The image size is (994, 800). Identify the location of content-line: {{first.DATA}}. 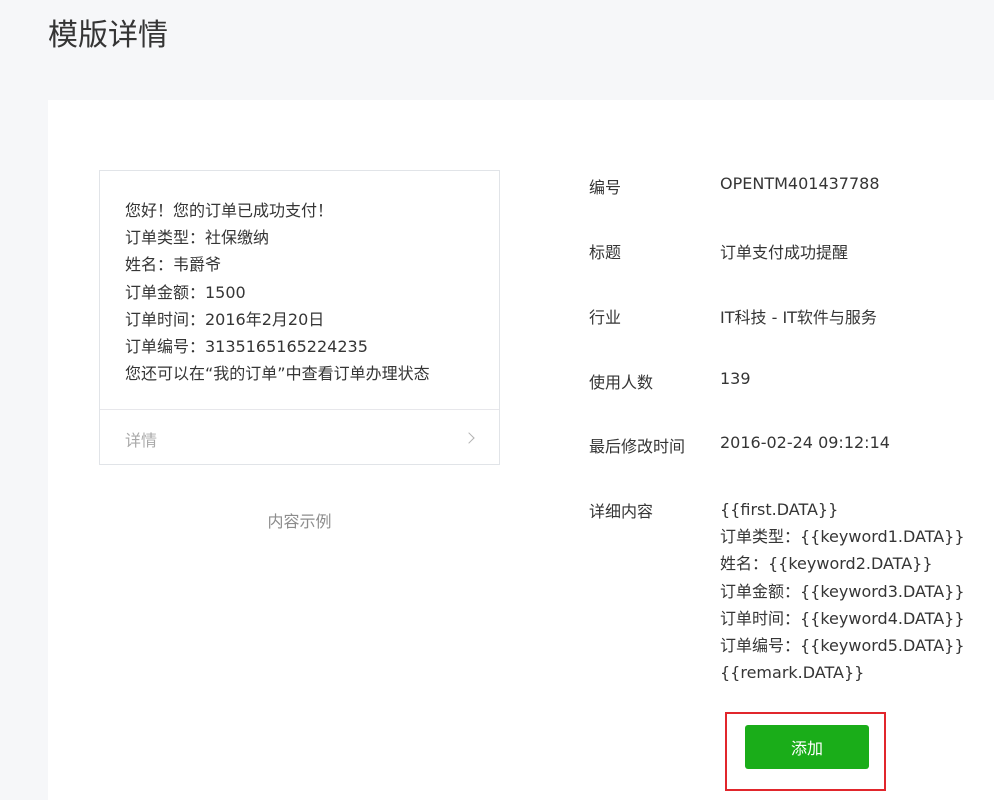
(779, 509).